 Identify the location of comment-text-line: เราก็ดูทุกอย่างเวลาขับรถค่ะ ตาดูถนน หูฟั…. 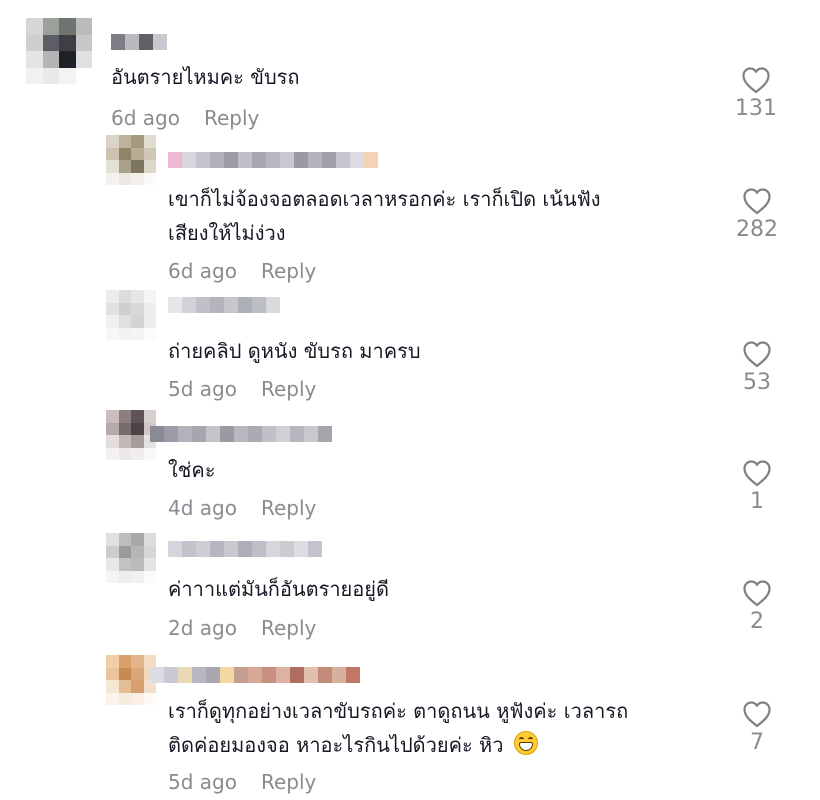
(398, 711).